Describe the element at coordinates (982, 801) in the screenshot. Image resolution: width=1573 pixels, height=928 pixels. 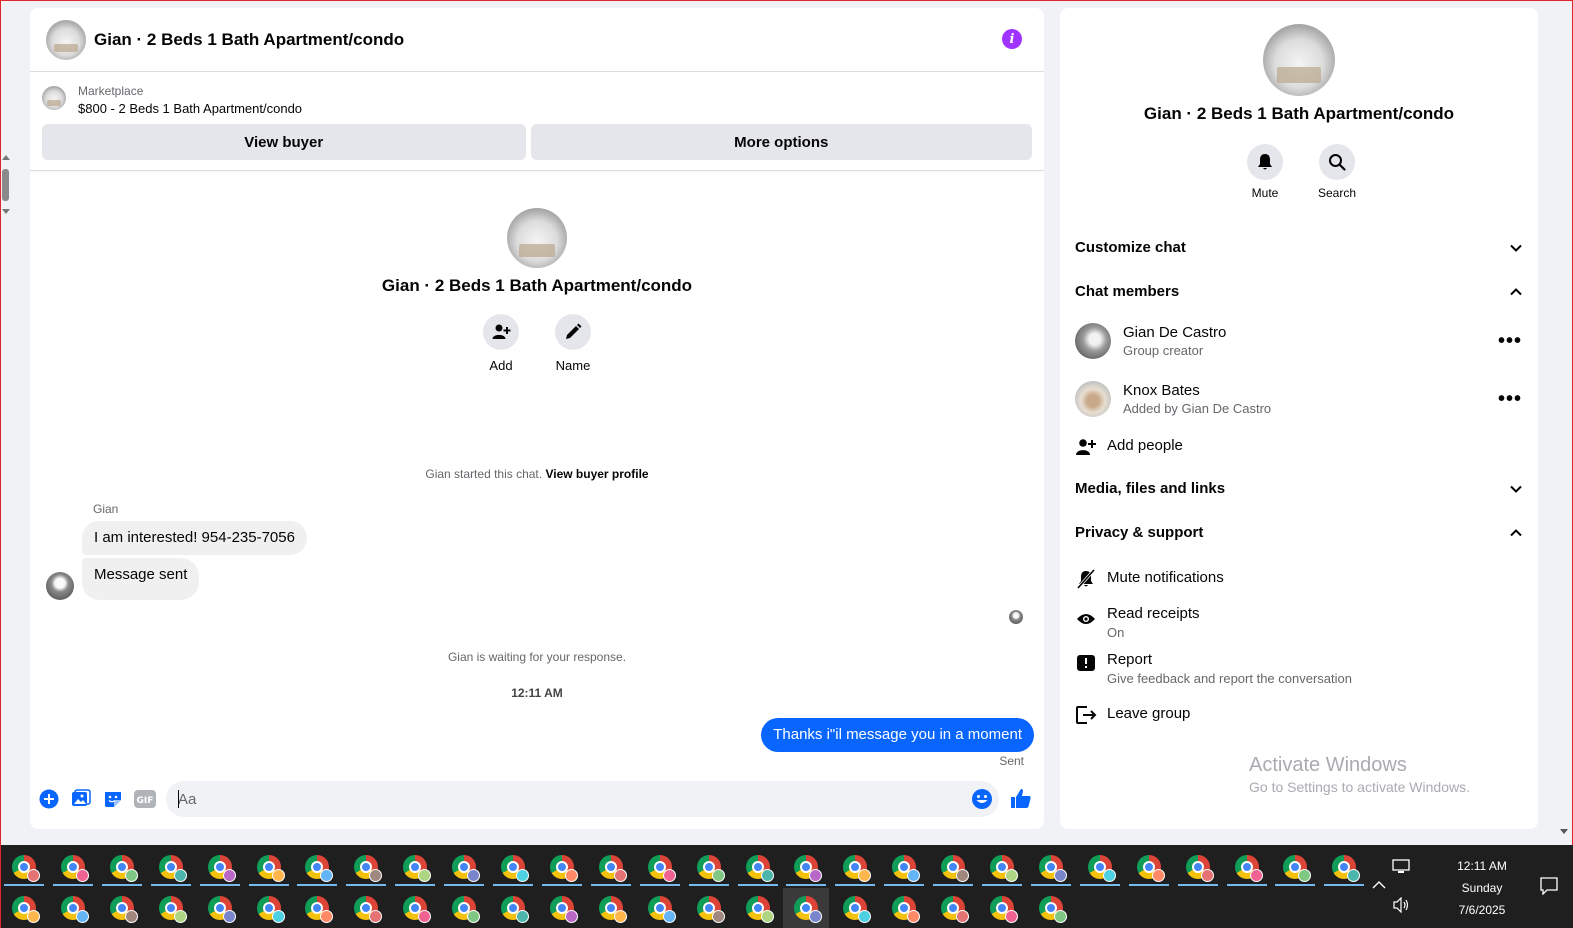
I see `emoji-icon` at that location.